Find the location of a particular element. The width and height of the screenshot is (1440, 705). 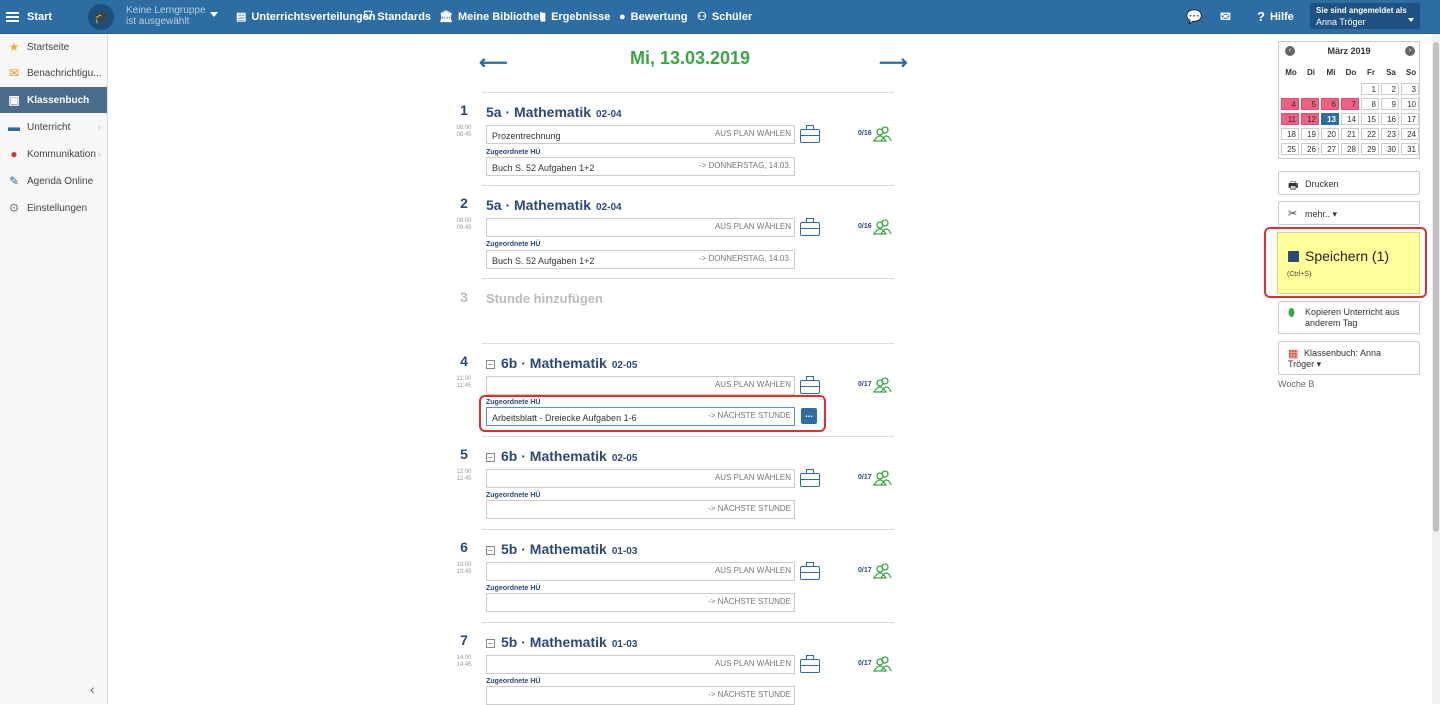

lesson-title: −5b · Mathematik 01-03 is located at coordinates (561, 642).